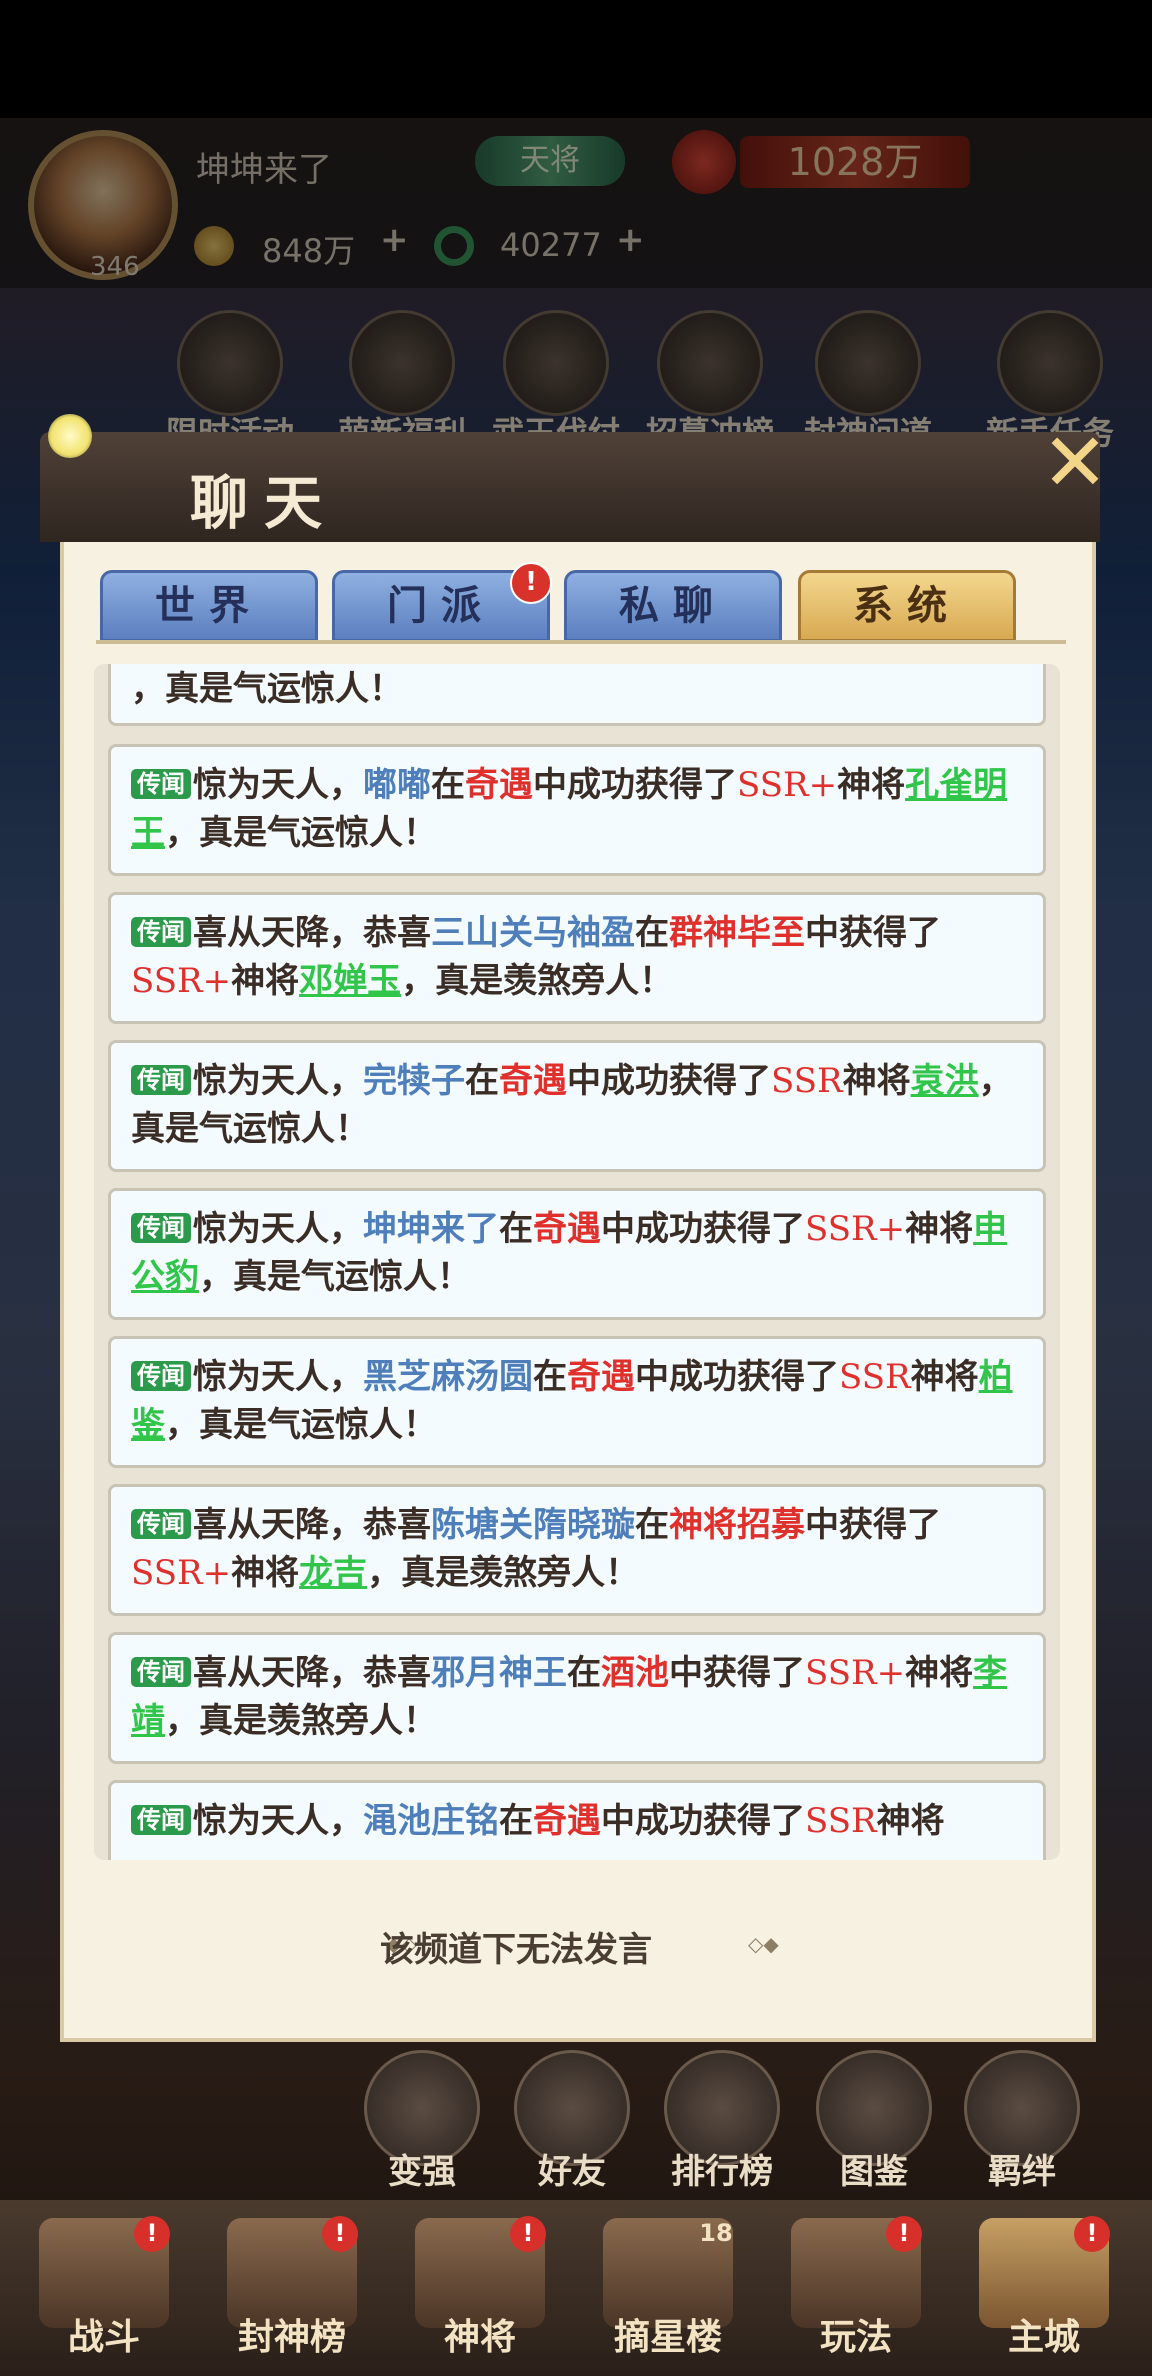 This screenshot has height=2376, width=1152. Describe the element at coordinates (1022, 2172) in the screenshot. I see `button-label: 羁绊` at that location.